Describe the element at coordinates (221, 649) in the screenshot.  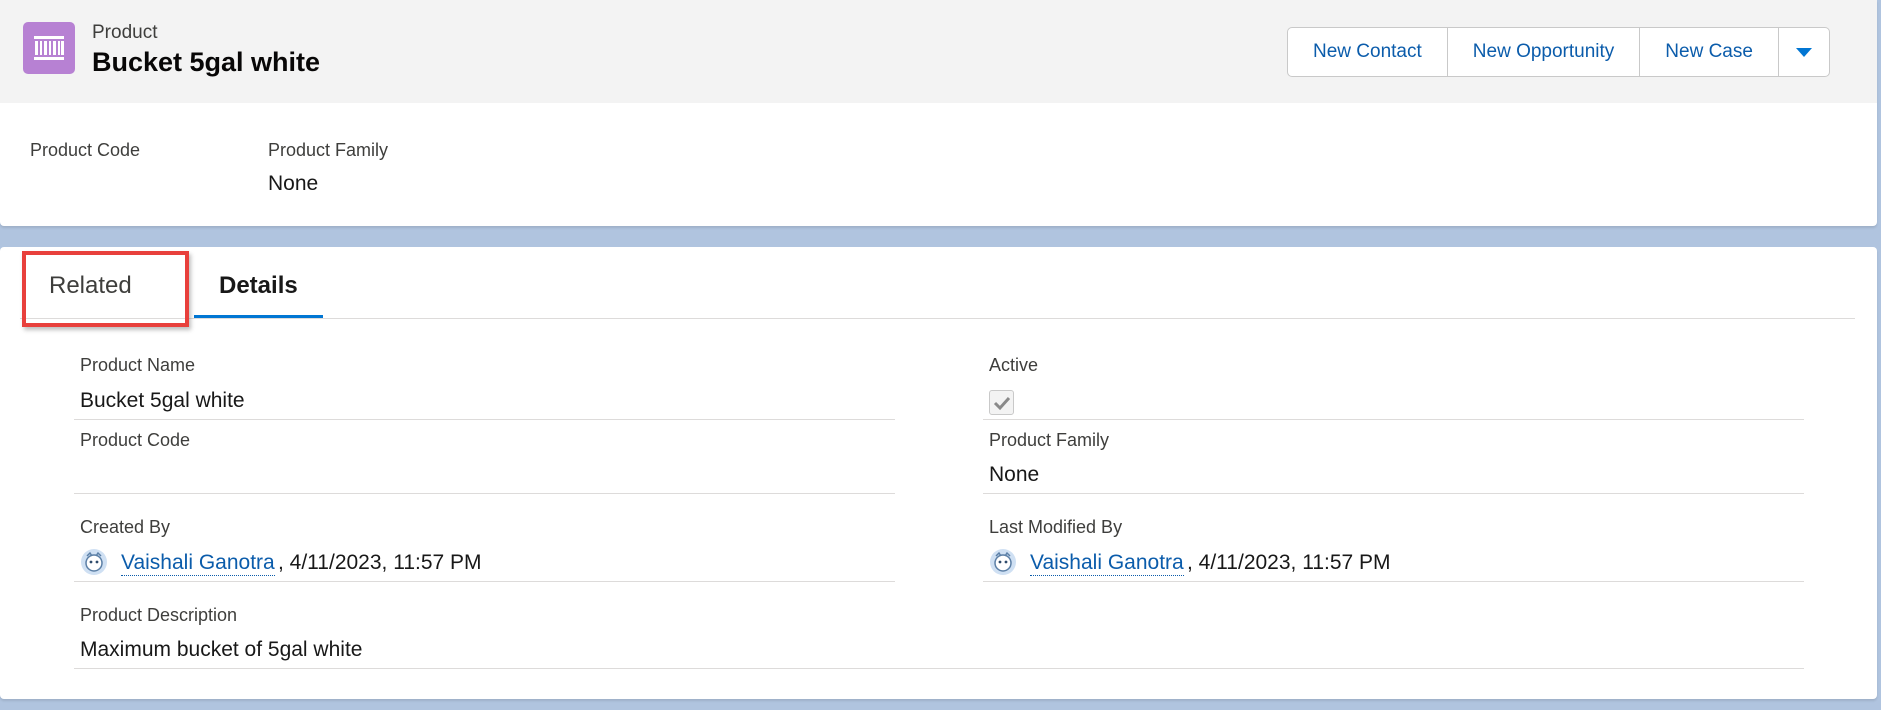
I see `product-description-value: Maximum bucket of 5gal white` at that location.